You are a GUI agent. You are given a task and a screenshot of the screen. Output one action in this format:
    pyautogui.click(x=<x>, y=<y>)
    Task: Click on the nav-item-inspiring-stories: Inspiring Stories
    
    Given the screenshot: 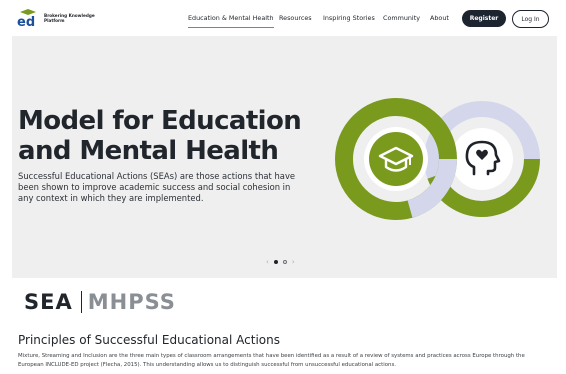 What is the action you would take?
    pyautogui.click(x=349, y=18)
    